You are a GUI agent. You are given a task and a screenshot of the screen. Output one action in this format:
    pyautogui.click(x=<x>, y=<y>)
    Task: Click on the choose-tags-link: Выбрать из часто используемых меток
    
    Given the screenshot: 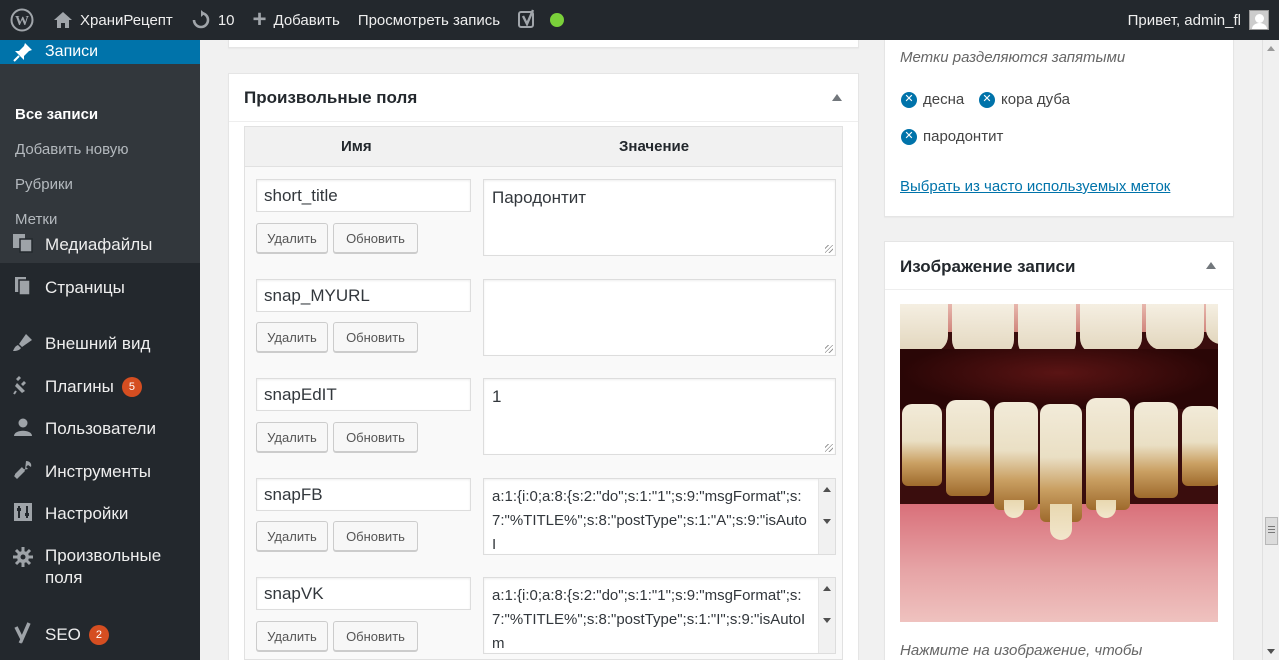 What is the action you would take?
    pyautogui.click(x=1035, y=186)
    